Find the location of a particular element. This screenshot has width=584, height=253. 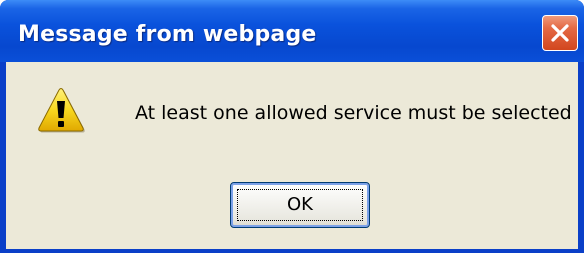

close-button is located at coordinates (560, 33).